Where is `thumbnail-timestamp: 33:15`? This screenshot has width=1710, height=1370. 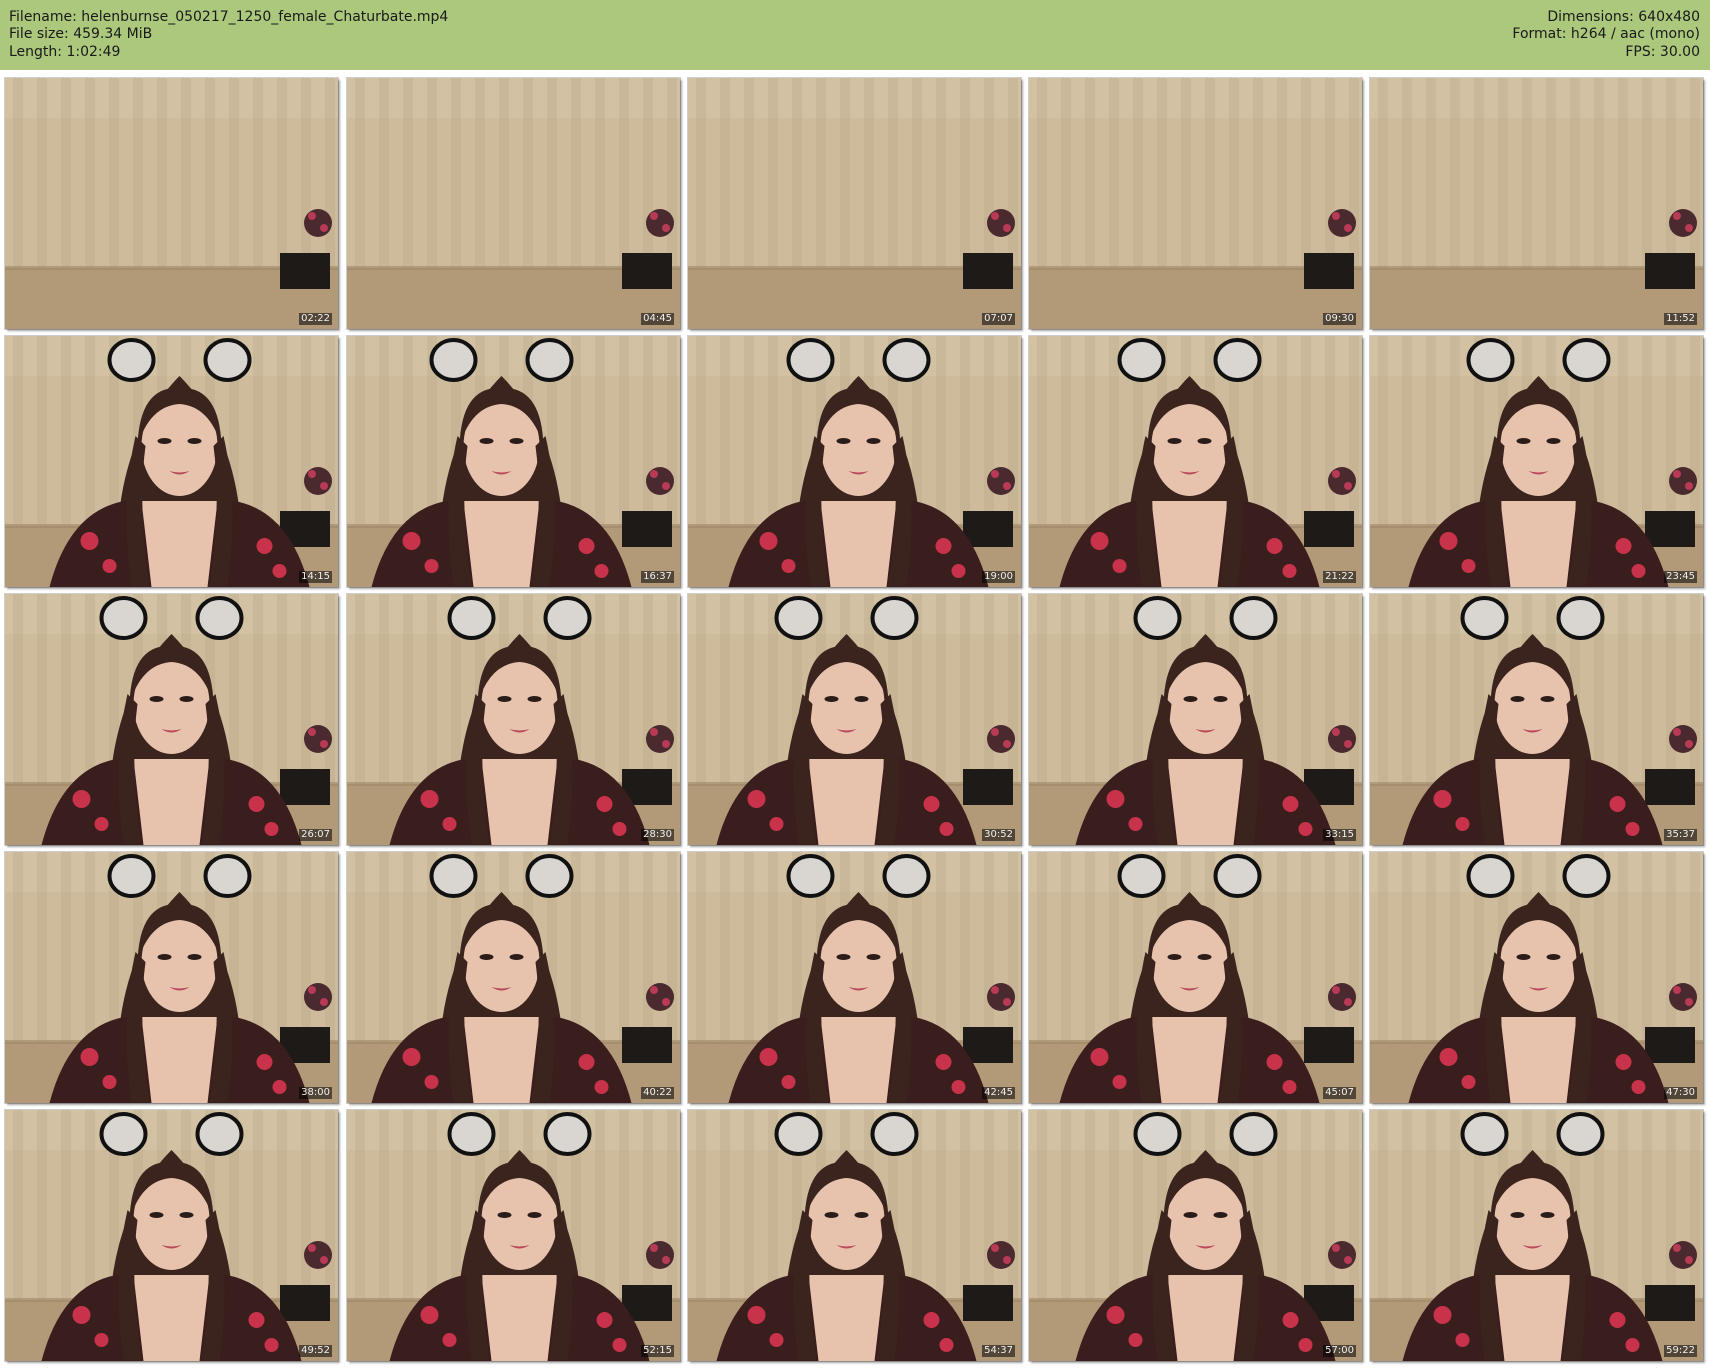 thumbnail-timestamp: 33:15 is located at coordinates (1339, 835).